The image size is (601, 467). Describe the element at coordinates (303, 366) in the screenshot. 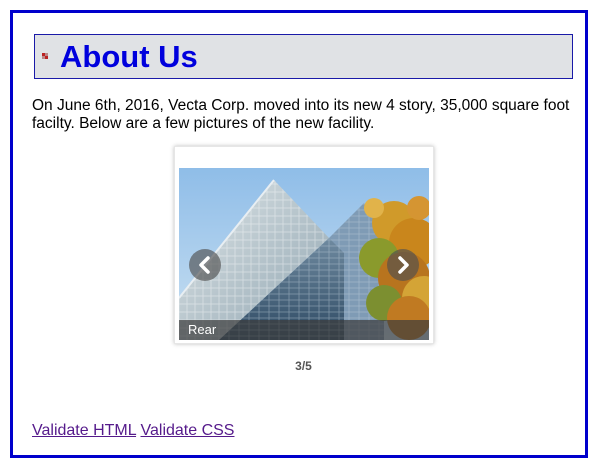

I see `slide-counter: 3/5` at that location.